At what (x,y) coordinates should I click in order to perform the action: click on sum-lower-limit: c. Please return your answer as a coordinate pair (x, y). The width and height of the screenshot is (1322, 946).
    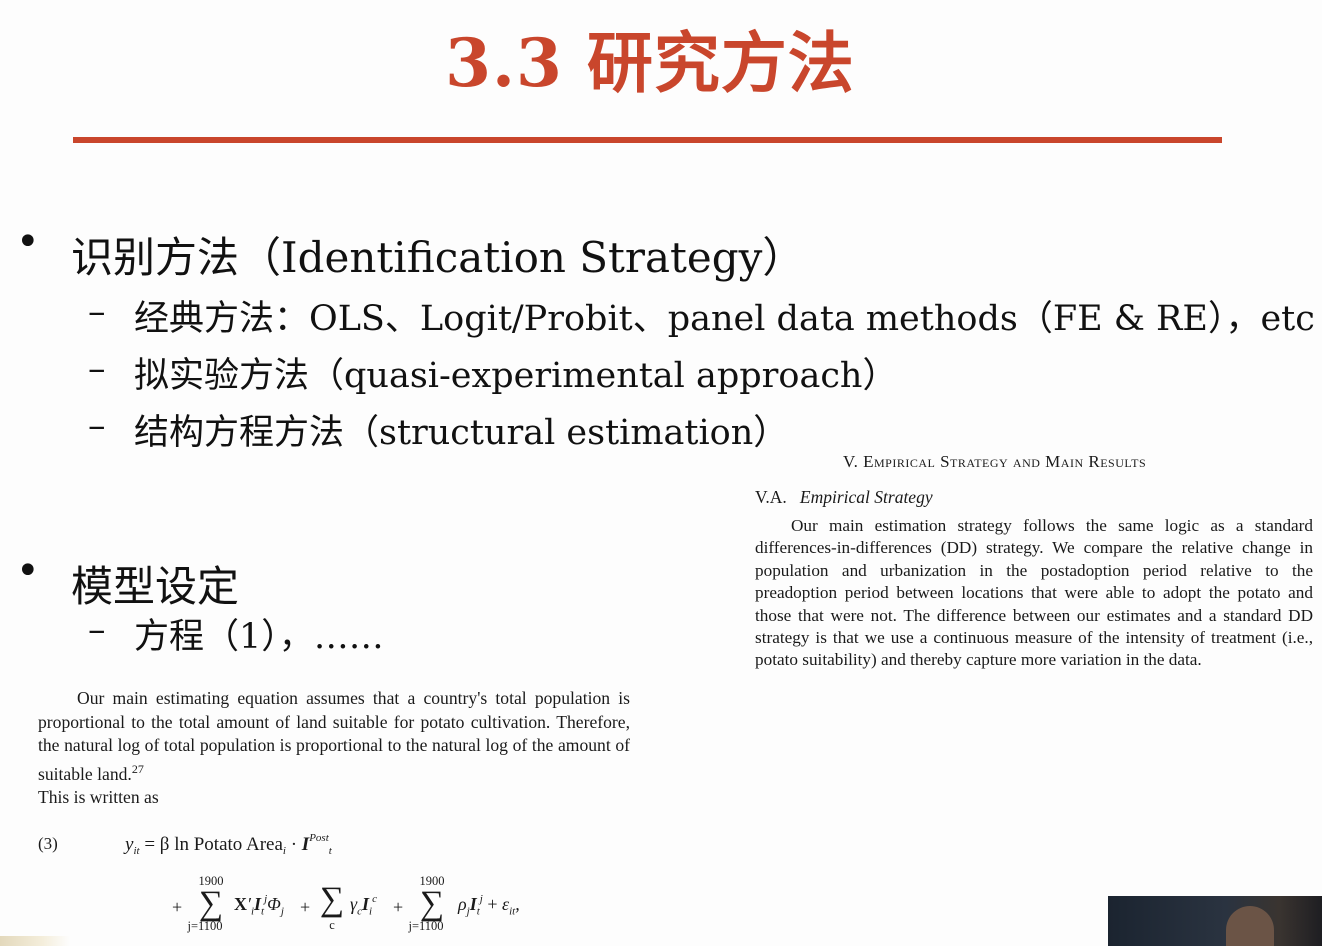
    Looking at the image, I should click on (332, 925).